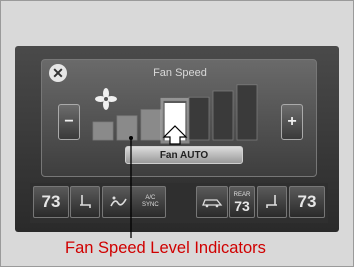 The image size is (354, 267). I want to click on ac-label: A/C, so click(150, 198).